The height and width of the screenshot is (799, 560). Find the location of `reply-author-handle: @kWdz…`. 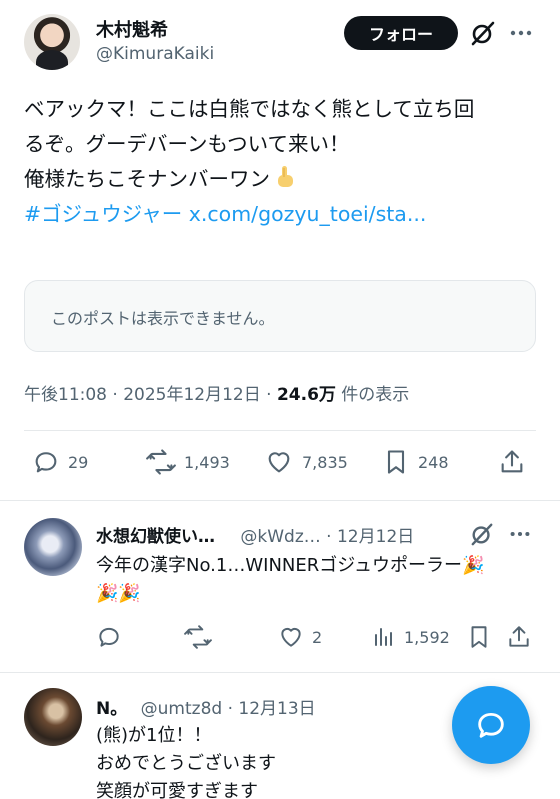

reply-author-handle: @kWdz… is located at coordinates (280, 537).